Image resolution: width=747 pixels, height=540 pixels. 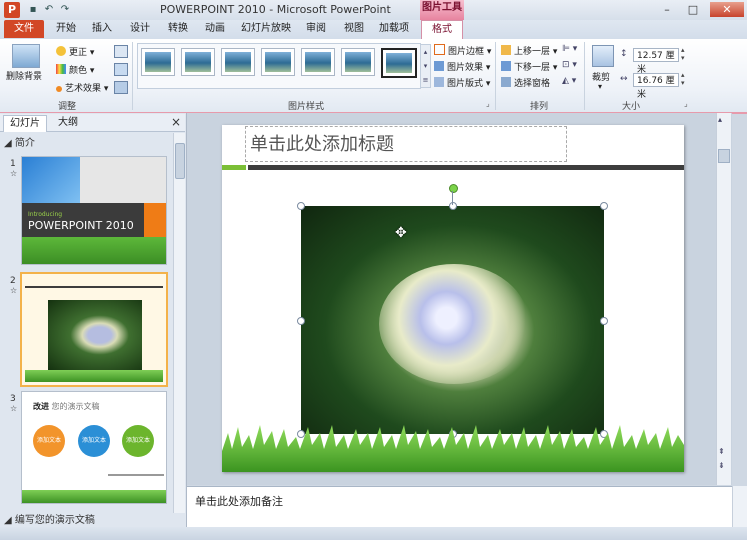 What do you see at coordinates (176, 122) in the screenshot?
I see `close-pane-icon: ×` at bounding box center [176, 122].